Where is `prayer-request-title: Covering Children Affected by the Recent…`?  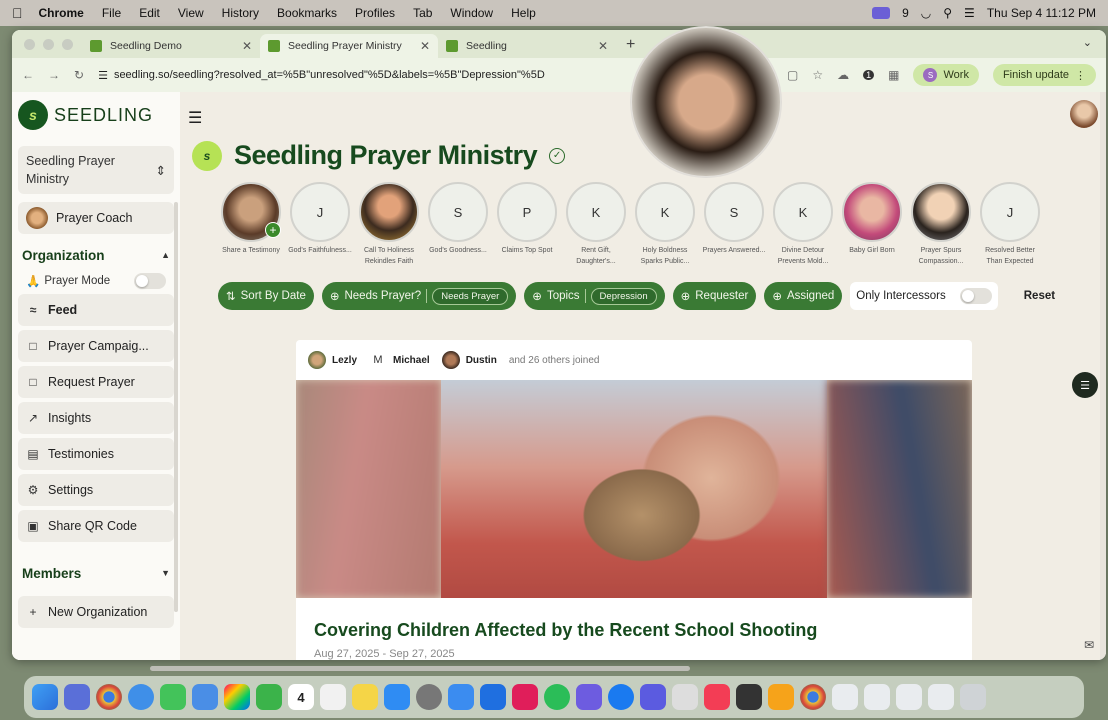
prayer-request-title: Covering Children Affected by the Recent… is located at coordinates (565, 630).